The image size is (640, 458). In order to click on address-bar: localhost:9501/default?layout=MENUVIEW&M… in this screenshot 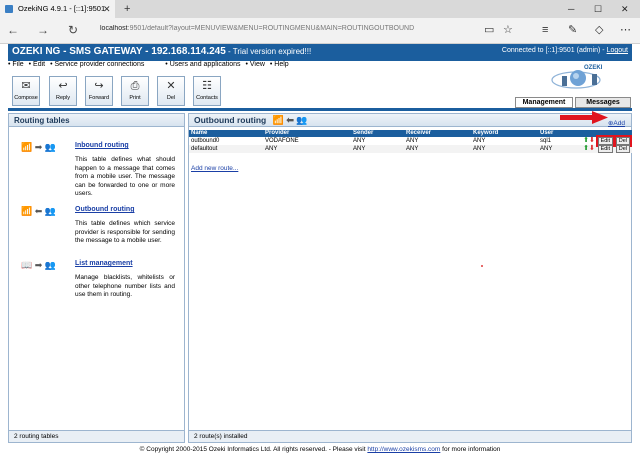, I will do `click(290, 28)`.